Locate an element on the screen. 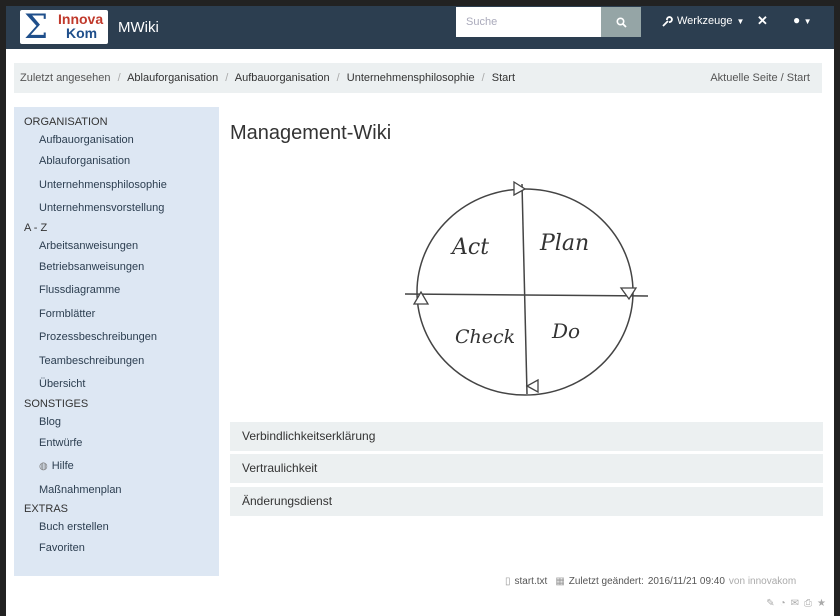  file-icon: ▯ is located at coordinates (508, 581).